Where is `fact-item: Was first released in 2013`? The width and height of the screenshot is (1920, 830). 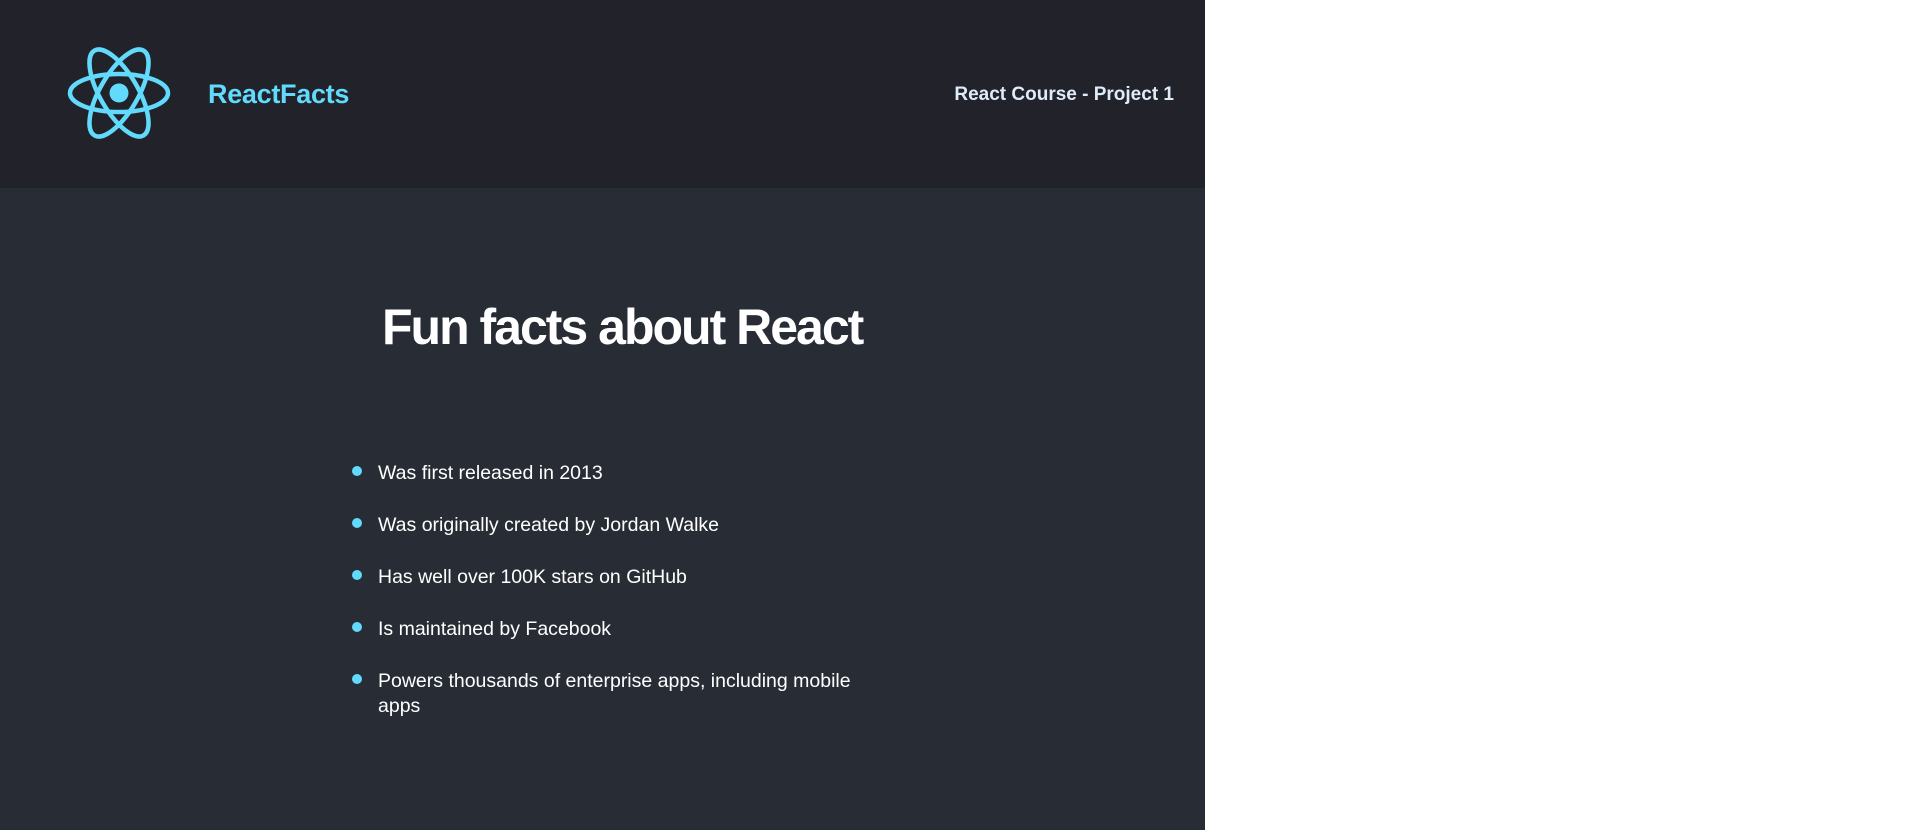 fact-item: Was first released in 2013 is located at coordinates (612, 473).